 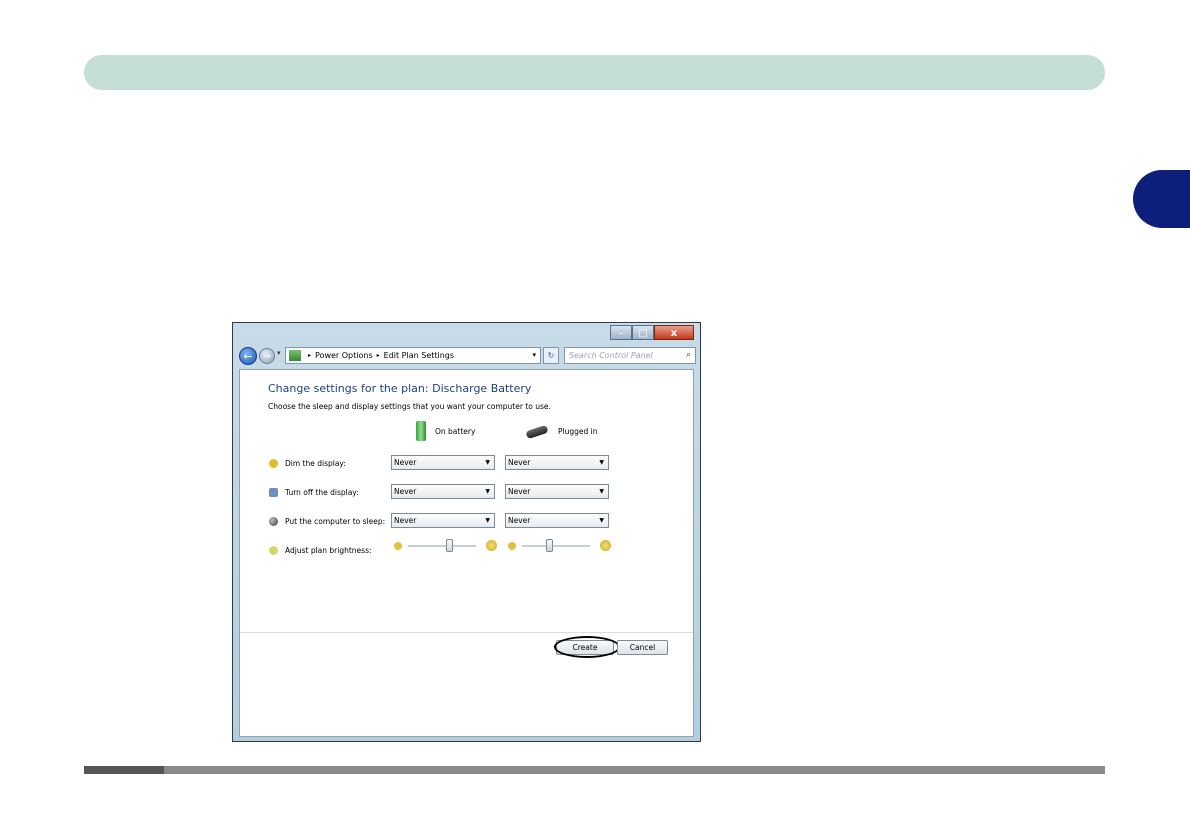 What do you see at coordinates (643, 332) in the screenshot?
I see `maximize-button: □` at bounding box center [643, 332].